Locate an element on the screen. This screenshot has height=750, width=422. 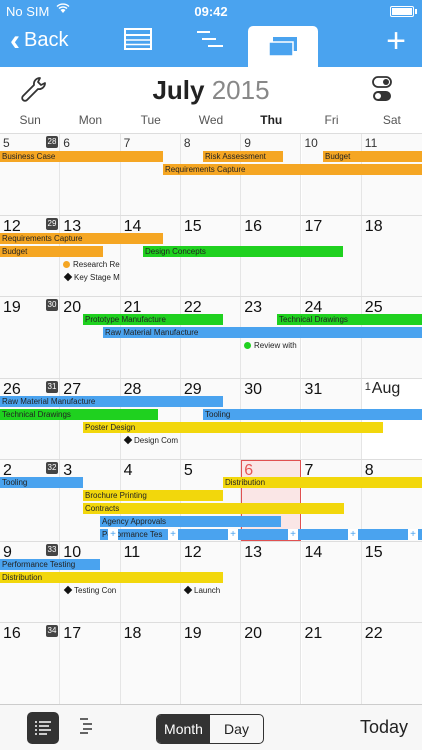
weekday-sun: Sun is located at coordinates (30, 120).